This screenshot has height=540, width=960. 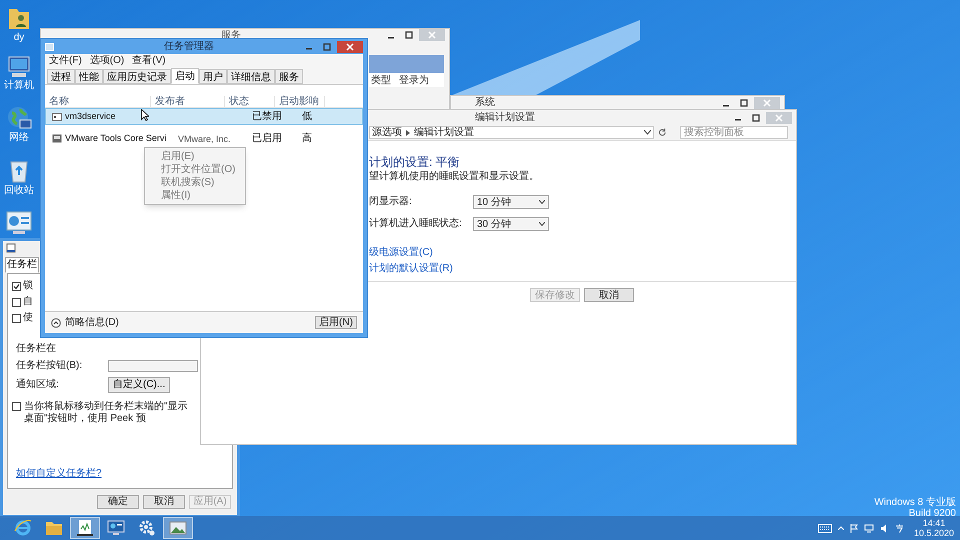 What do you see at coordinates (190, 156) in the screenshot?
I see `menu-item: 启用(E)` at bounding box center [190, 156].